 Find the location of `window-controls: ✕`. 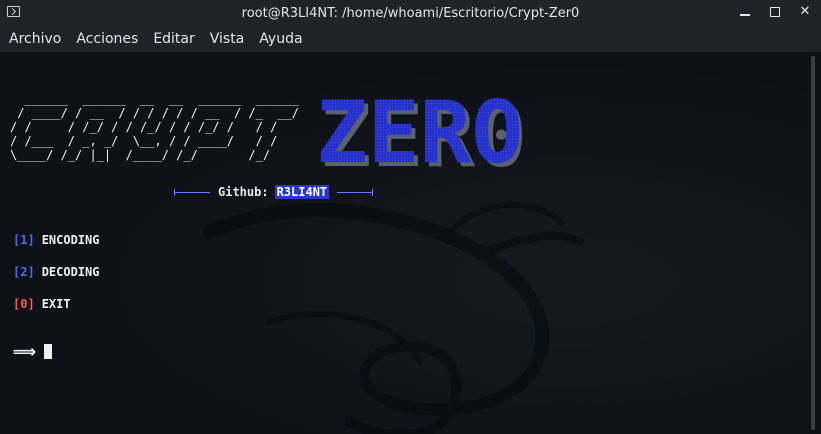

window-controls: ✕ is located at coordinates (775, 12).